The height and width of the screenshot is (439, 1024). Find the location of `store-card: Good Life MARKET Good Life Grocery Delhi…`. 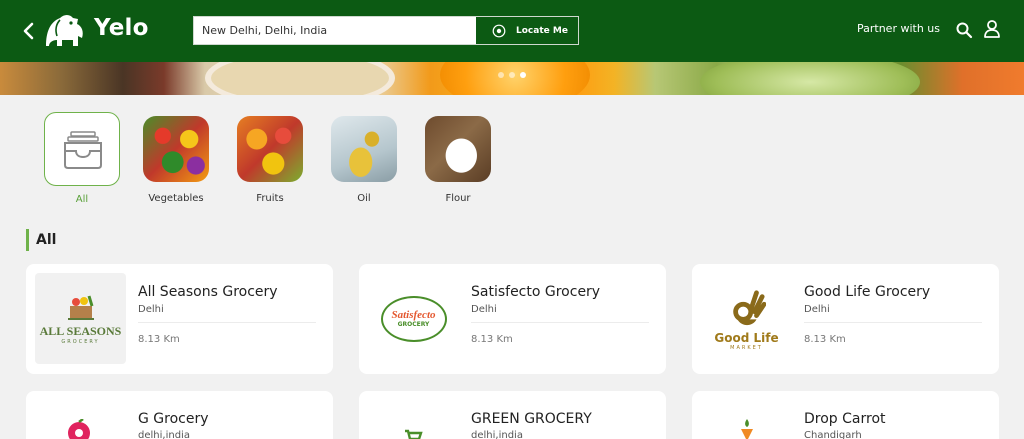

store-card: Good Life MARKET Good Life Grocery Delhi… is located at coordinates (845, 319).